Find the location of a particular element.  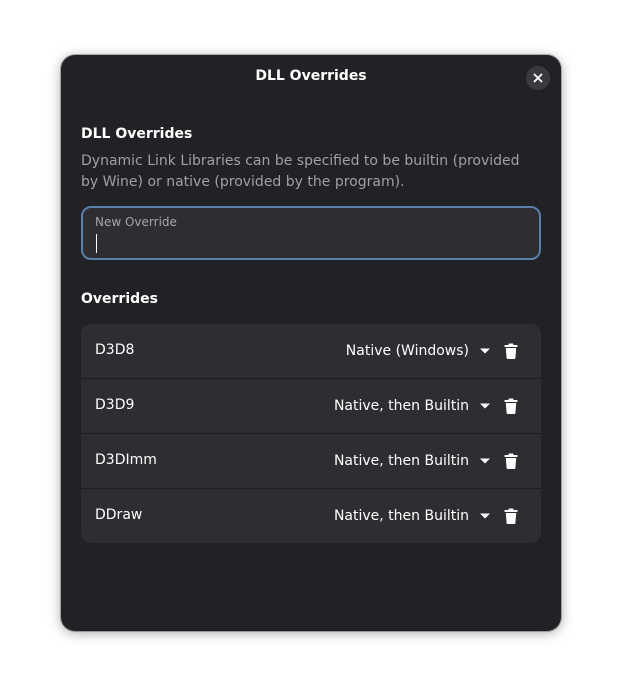

text-caret is located at coordinates (96, 243).